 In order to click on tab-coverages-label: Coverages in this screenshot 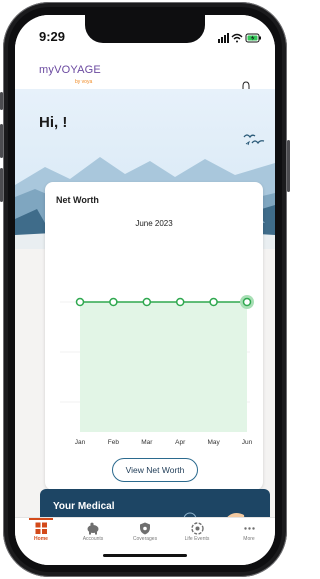, I will do `click(145, 539)`.